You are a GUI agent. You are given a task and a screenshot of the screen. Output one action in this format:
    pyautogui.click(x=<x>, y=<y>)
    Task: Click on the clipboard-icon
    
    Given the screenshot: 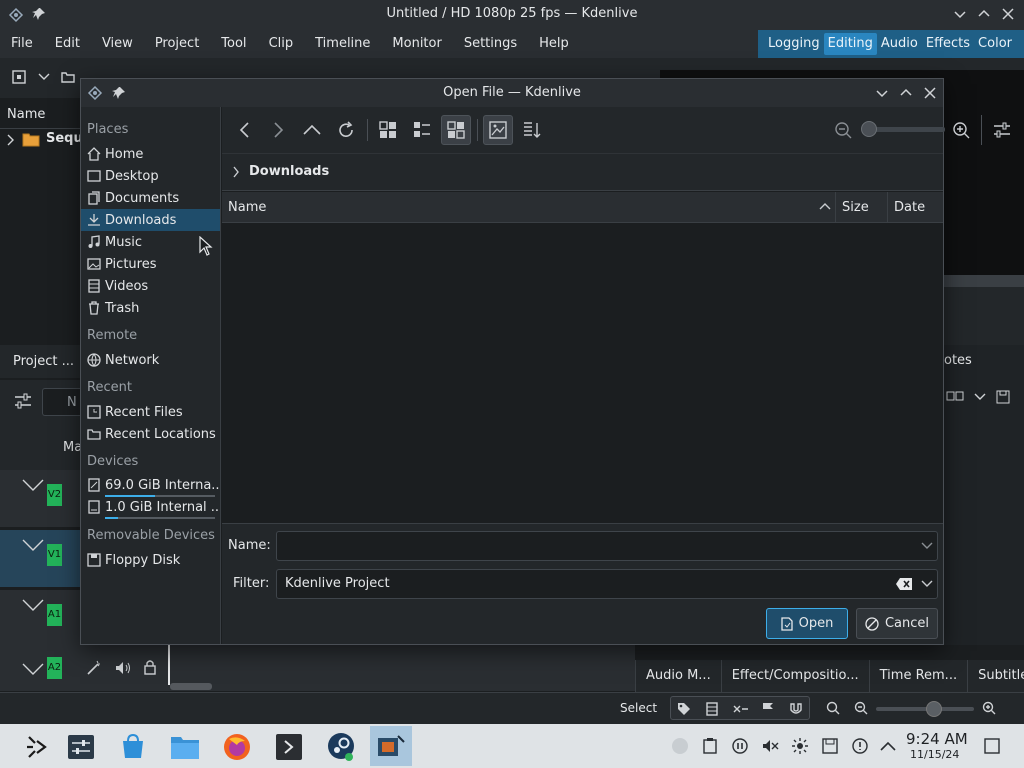 What is the action you would take?
    pyautogui.click(x=710, y=746)
    